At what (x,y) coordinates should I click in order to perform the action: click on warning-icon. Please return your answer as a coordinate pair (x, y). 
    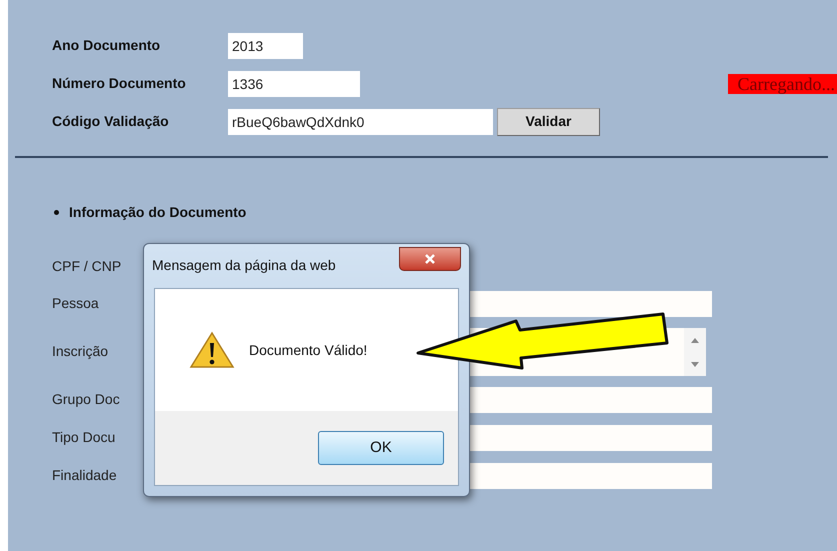
    Looking at the image, I should click on (212, 350).